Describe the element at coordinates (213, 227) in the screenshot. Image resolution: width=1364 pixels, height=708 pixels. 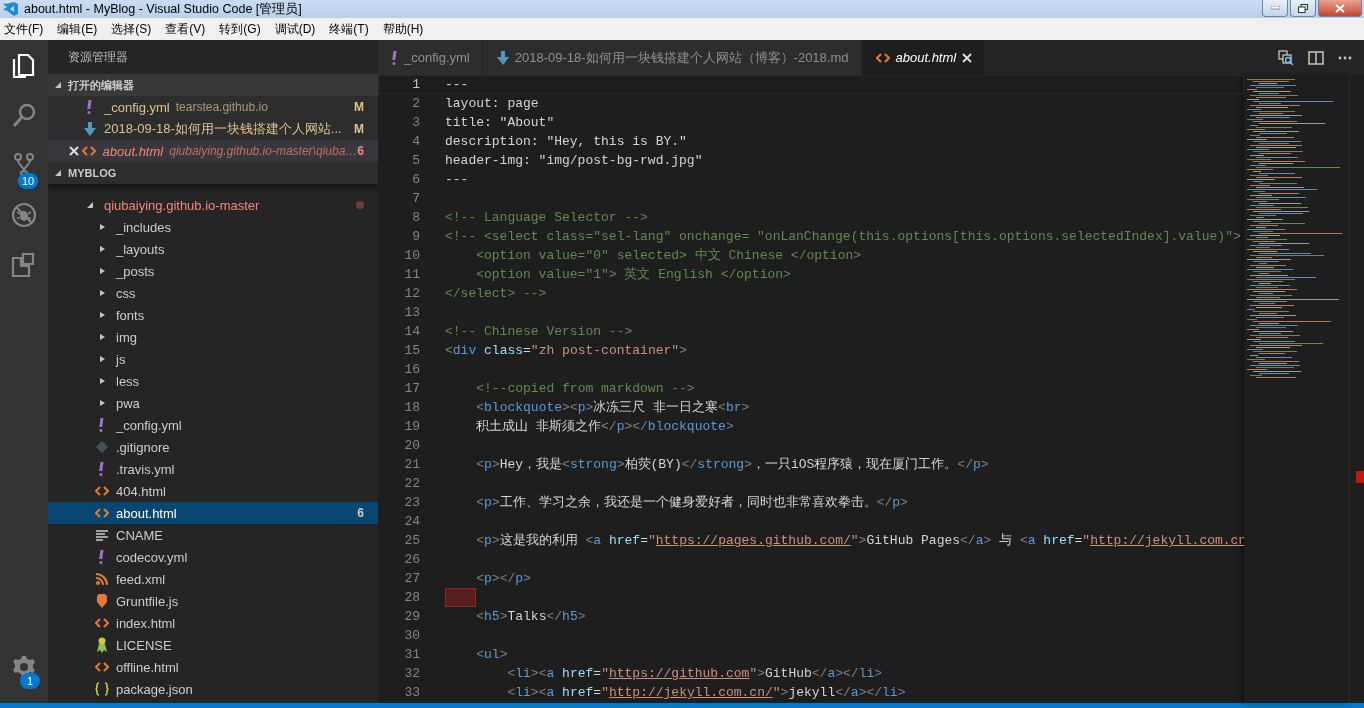
I see `folder-item: _includes` at that location.